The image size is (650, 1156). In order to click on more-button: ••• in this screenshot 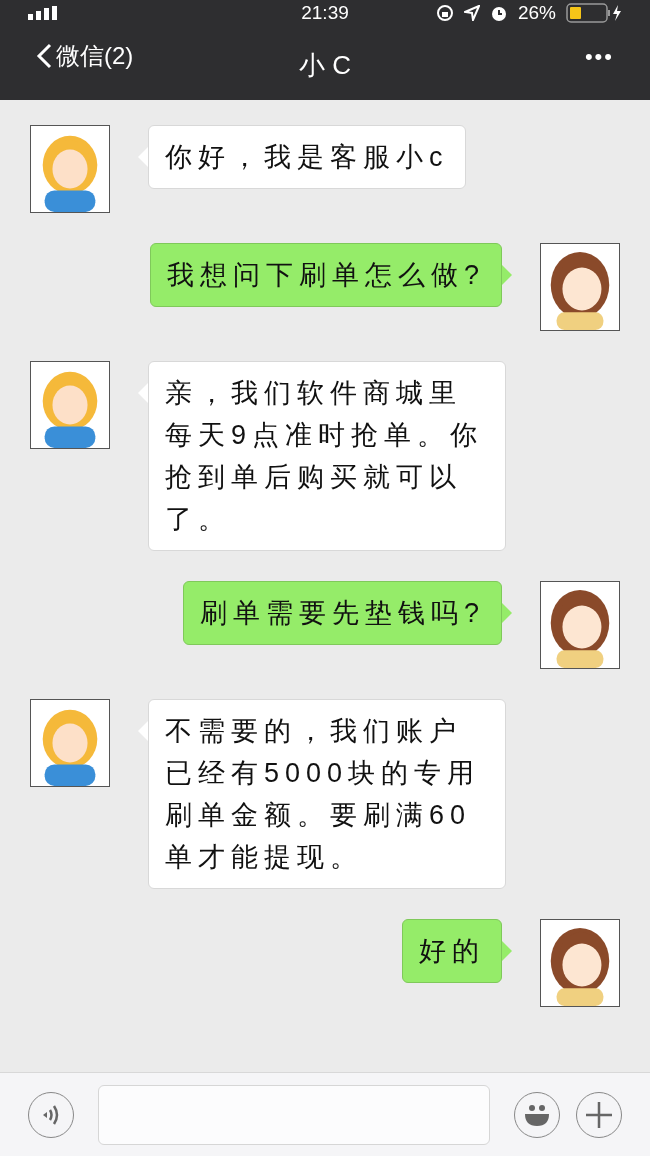, I will do `click(599, 56)`.